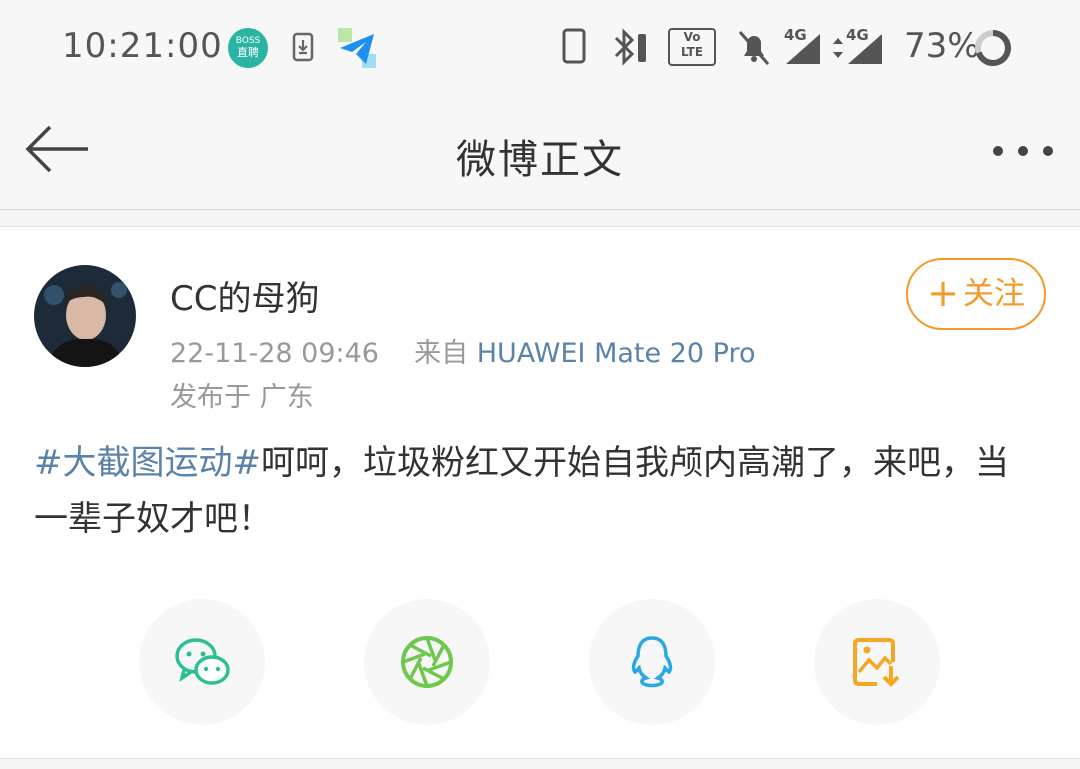  I want to click on nav-bar: 微博正文, so click(540, 152).